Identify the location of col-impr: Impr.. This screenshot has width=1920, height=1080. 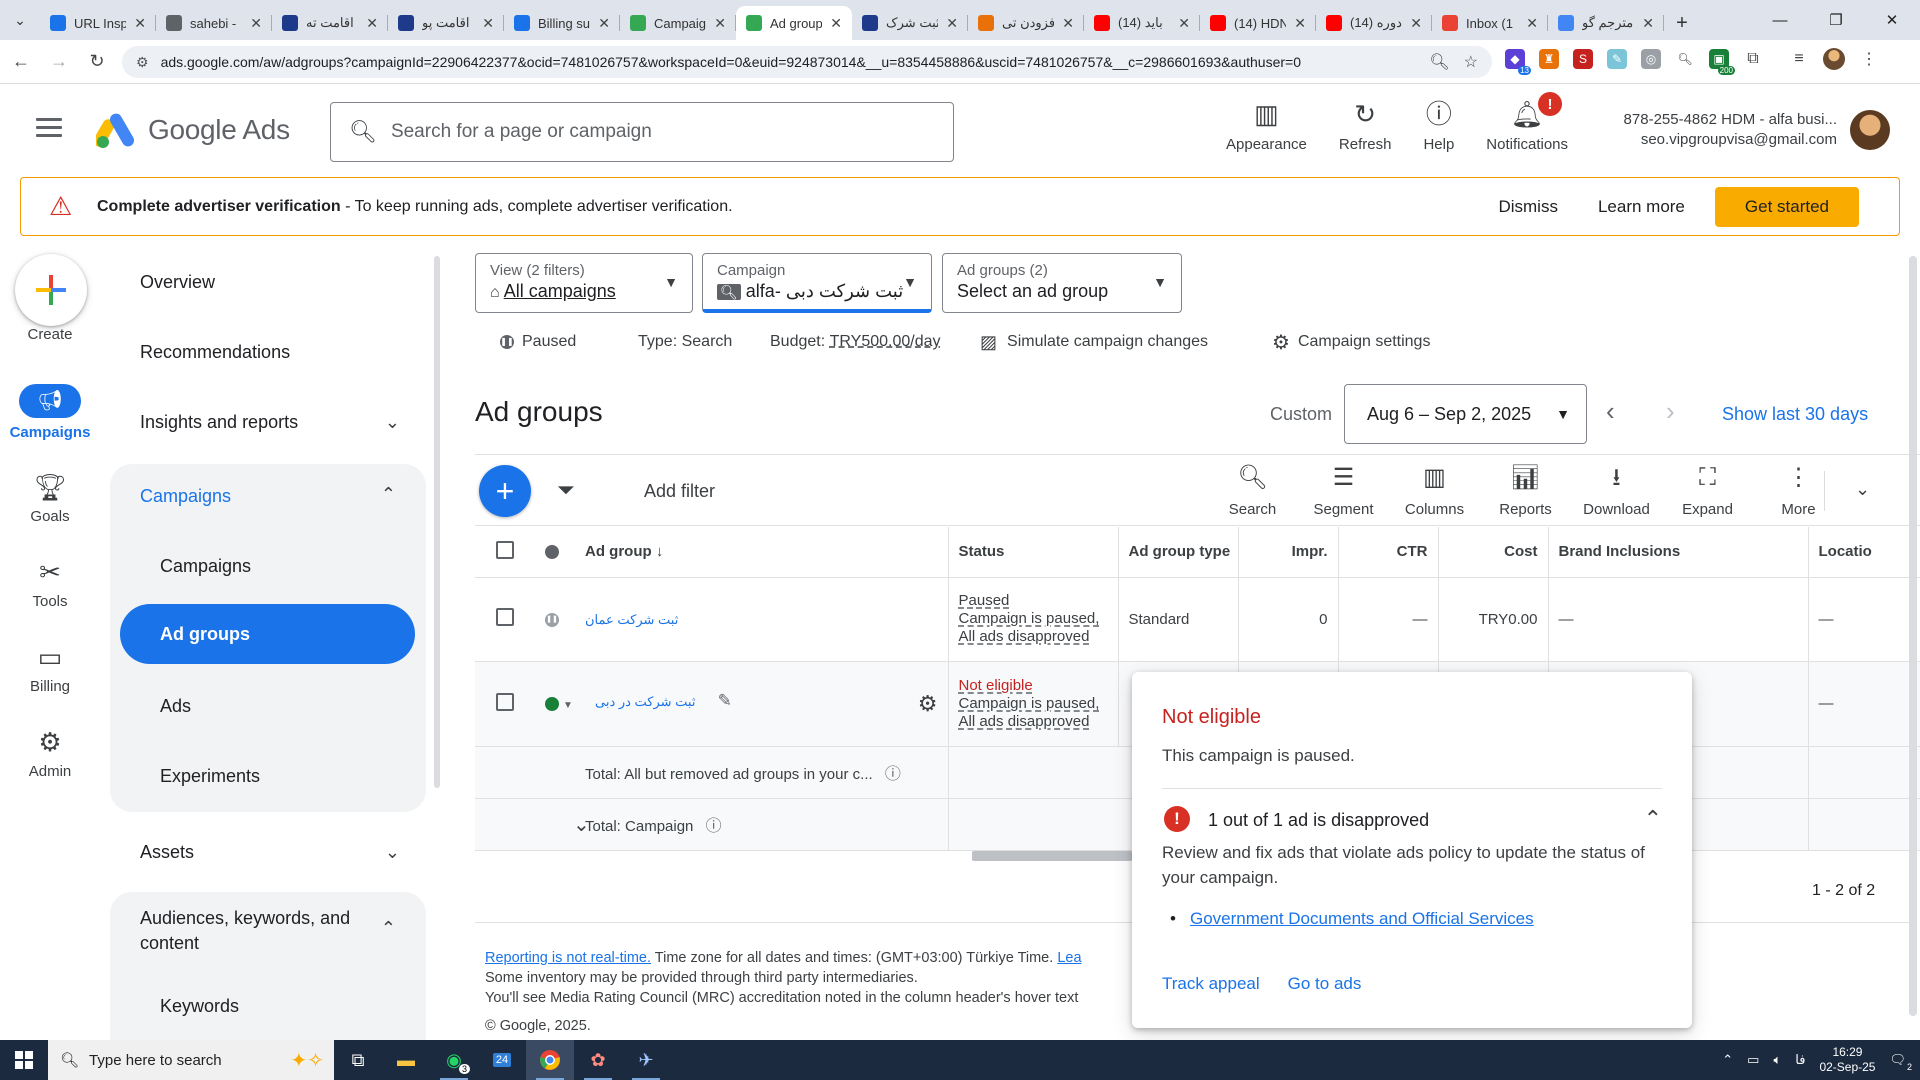
(1287, 552).